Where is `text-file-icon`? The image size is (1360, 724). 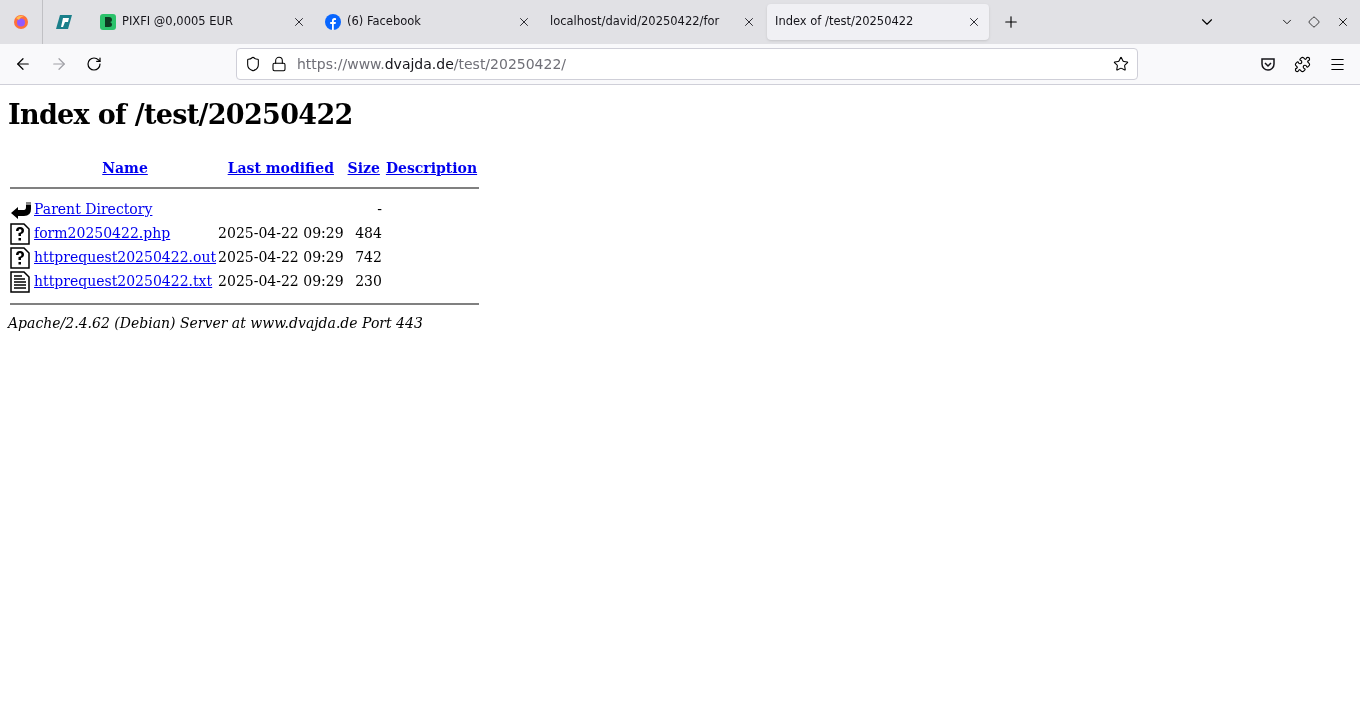 text-file-icon is located at coordinates (20, 281).